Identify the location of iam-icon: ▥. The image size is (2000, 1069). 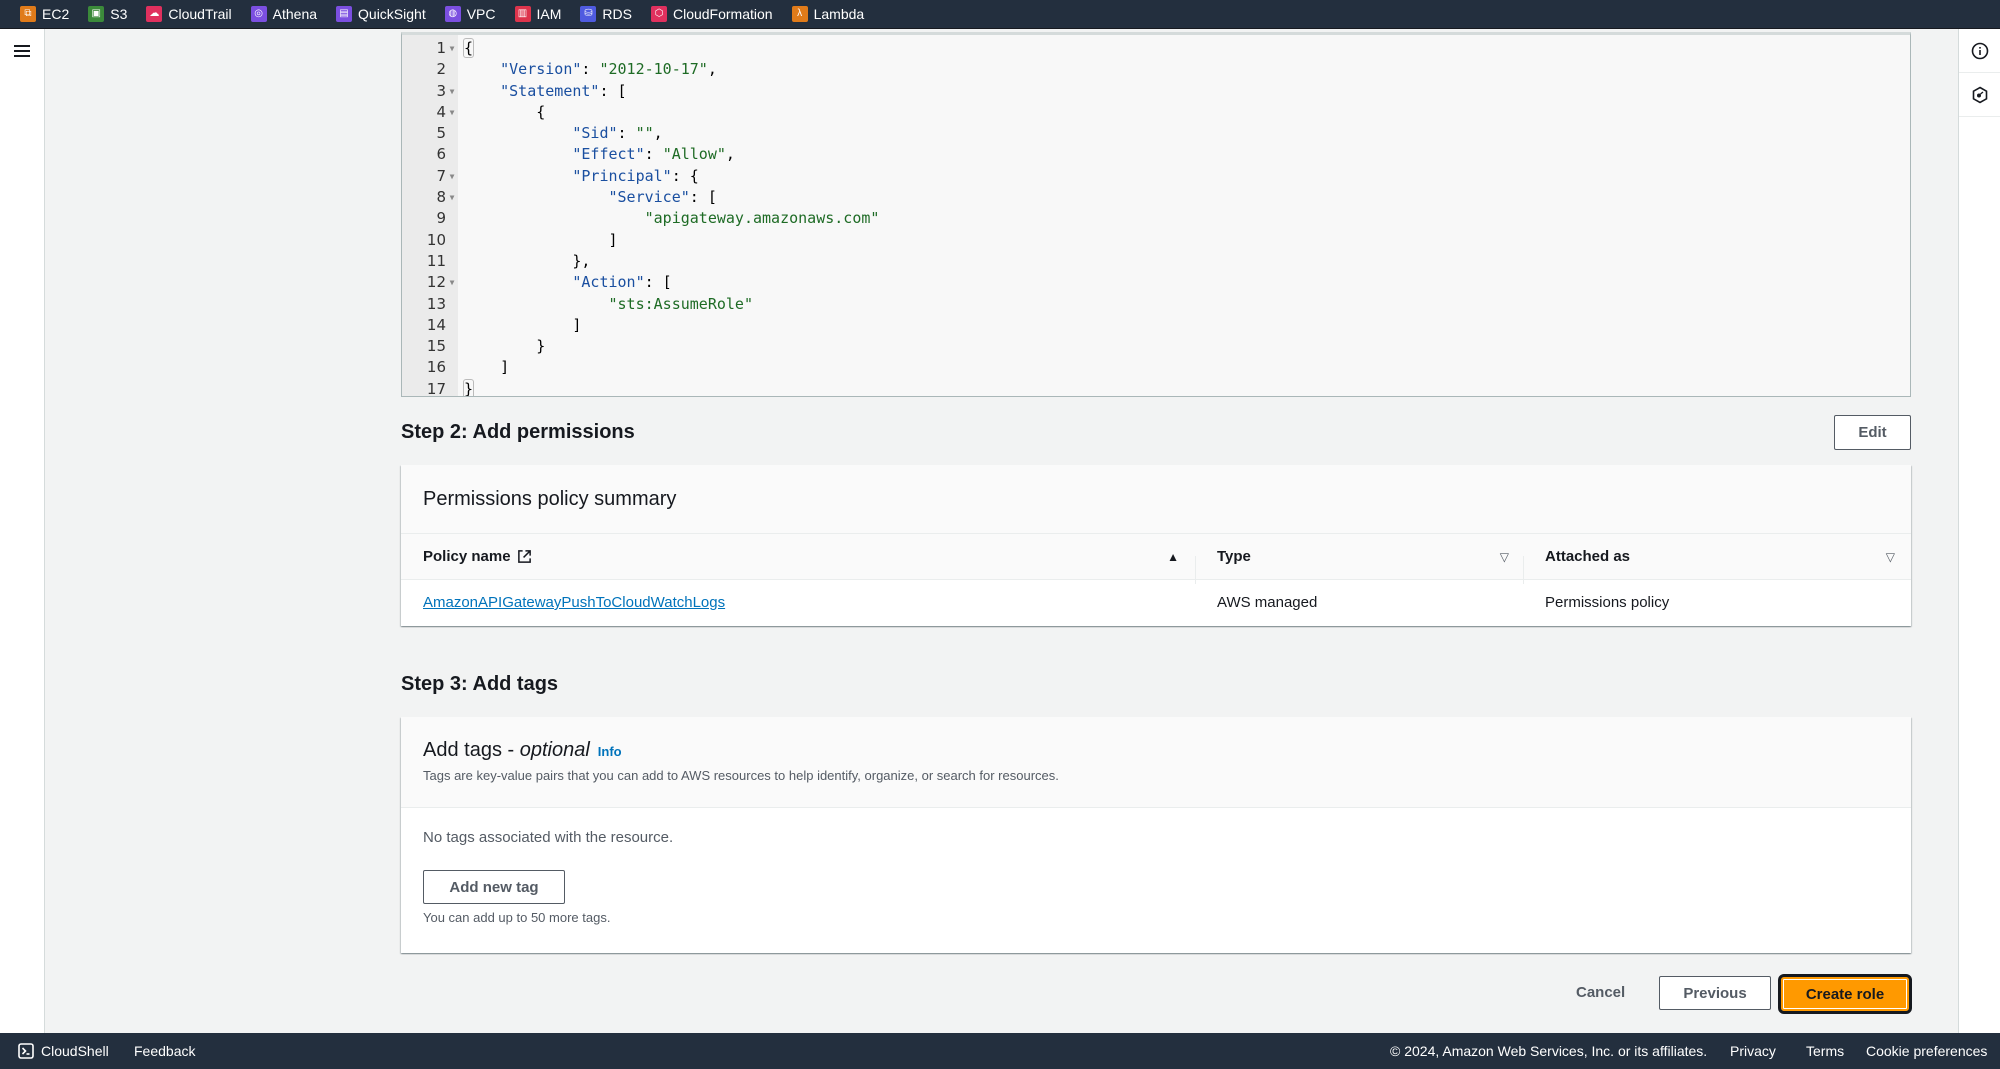
(522, 14).